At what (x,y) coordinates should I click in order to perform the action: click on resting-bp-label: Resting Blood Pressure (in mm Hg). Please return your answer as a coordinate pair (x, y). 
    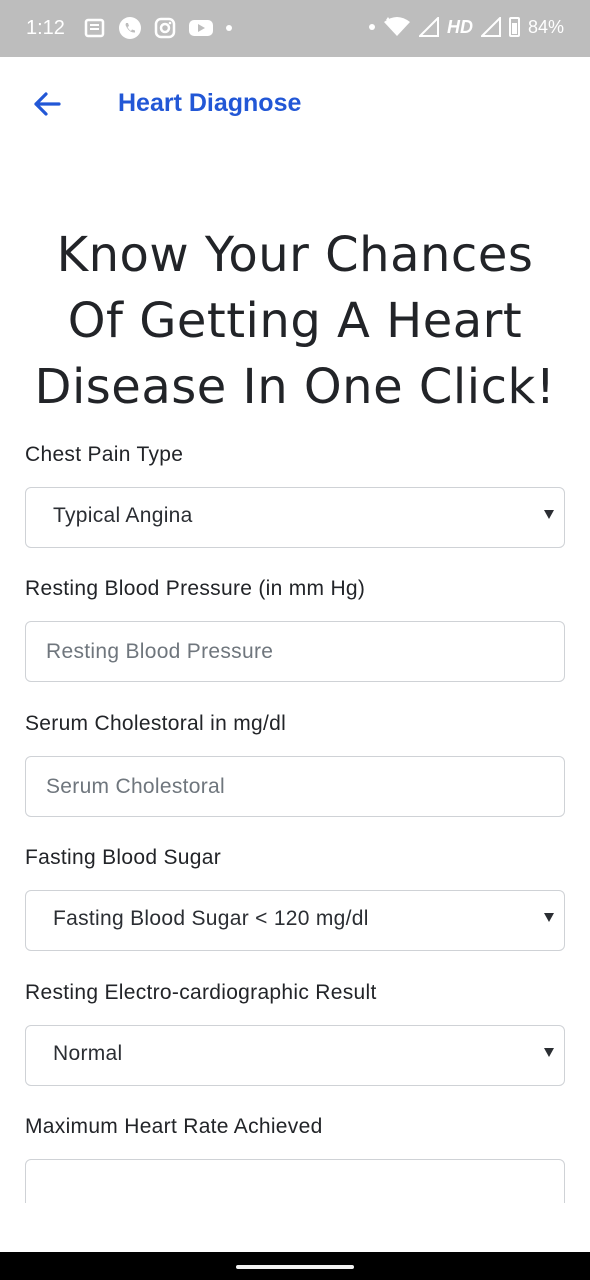
    Looking at the image, I should click on (195, 588).